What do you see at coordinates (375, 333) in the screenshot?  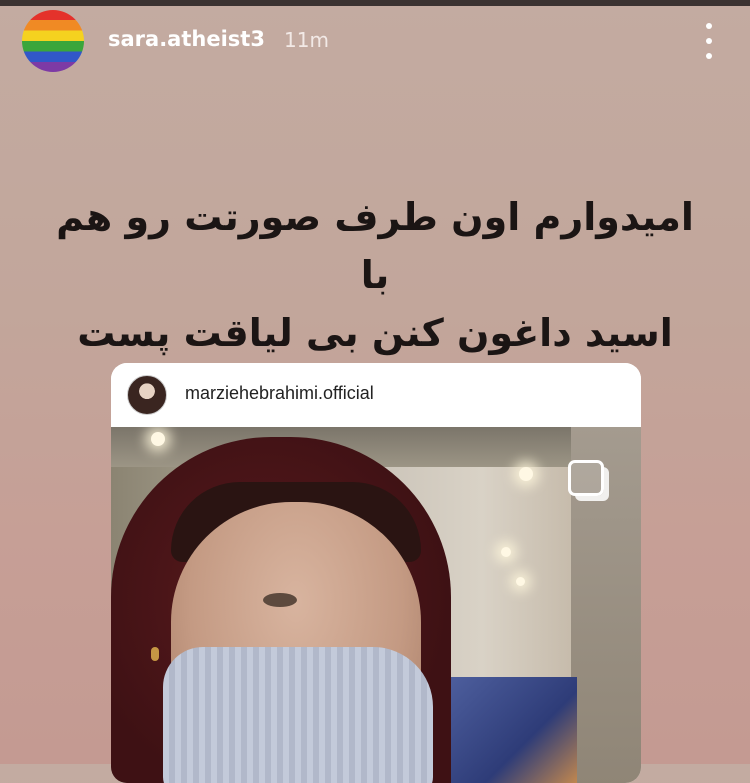 I see `caption-line-2: اسید داغون کنن بی لیاقت پست` at bounding box center [375, 333].